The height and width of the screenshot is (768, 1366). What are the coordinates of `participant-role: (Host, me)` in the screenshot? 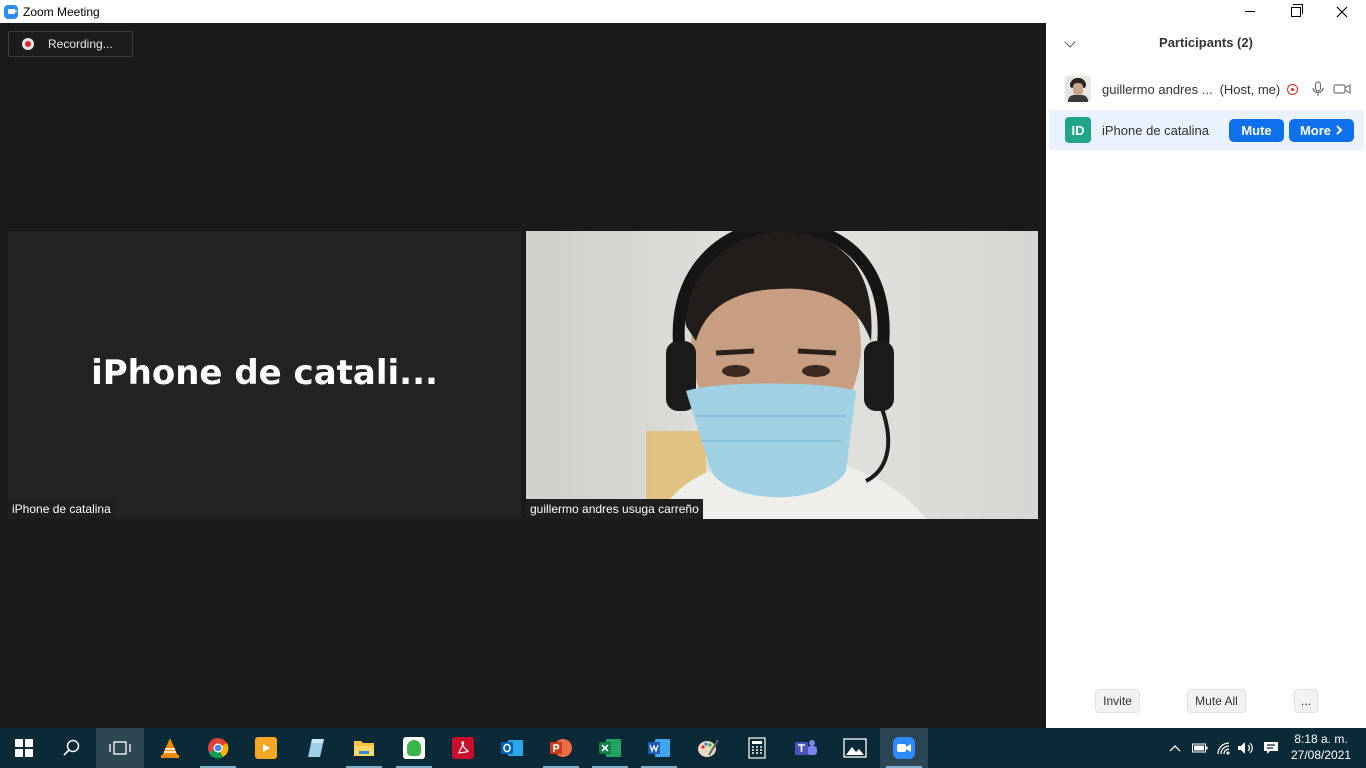 It's located at (1250, 89).